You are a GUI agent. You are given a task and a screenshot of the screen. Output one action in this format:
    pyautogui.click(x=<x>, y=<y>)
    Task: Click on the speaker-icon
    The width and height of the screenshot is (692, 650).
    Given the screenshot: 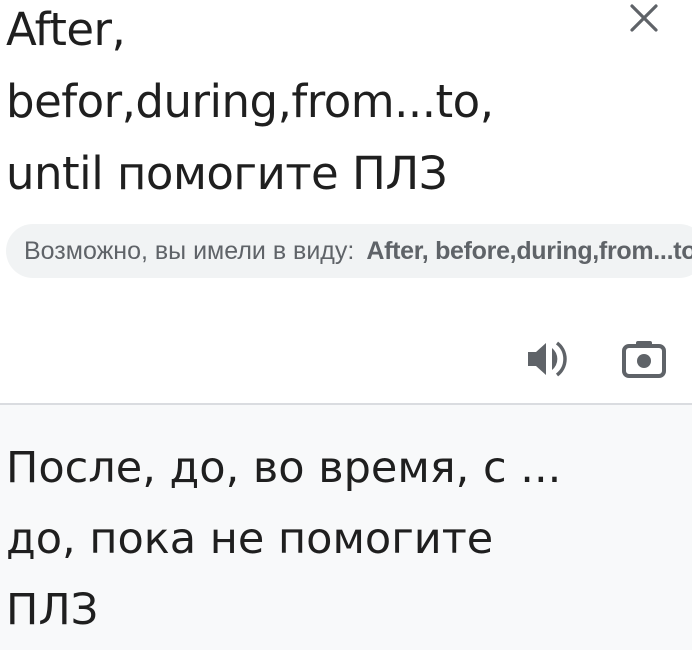 What is the action you would take?
    pyautogui.click(x=547, y=359)
    